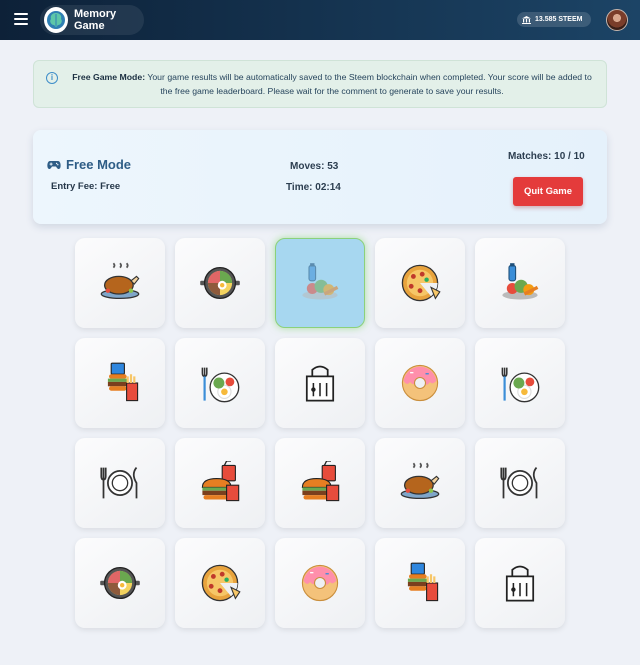 Image resolution: width=640 pixels, height=665 pixels. I want to click on quit-game-button: Quit Game, so click(548, 191).